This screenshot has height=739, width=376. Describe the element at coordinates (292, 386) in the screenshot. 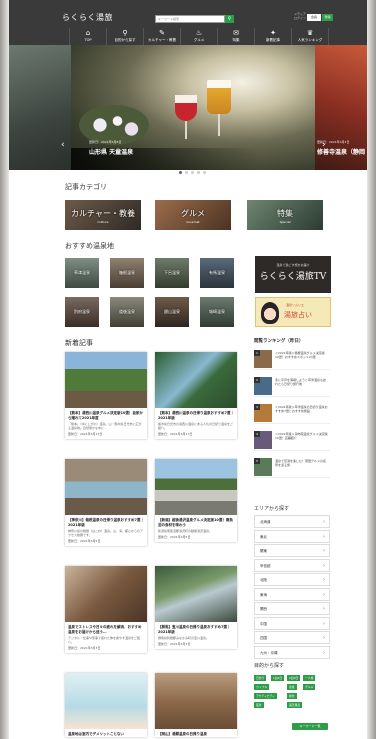

I see `ranking-item: 2 冬に平戸を満喫しようと草津温泉も訪れたら日帰り旅行地` at that location.